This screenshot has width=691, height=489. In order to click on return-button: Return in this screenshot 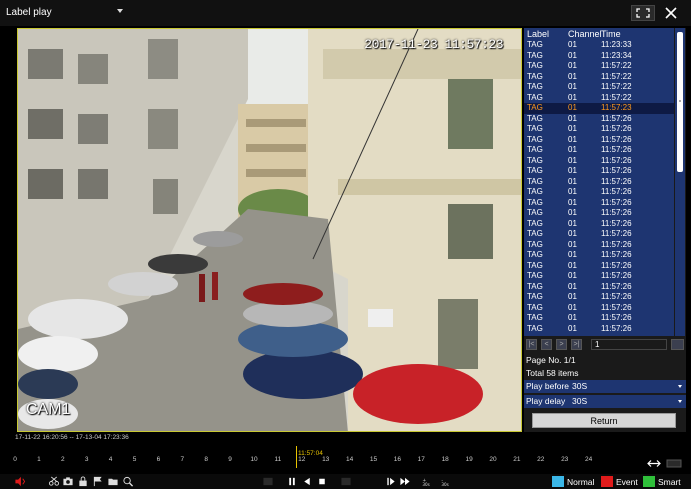, I will do `click(604, 420)`.